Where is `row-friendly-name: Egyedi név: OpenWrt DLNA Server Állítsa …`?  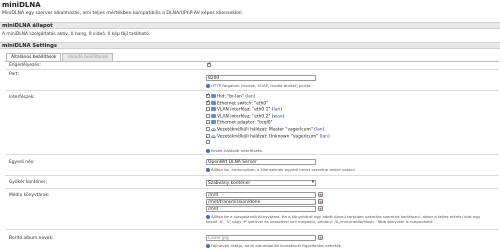 row-friendly-name: Egyedi név: OpenWrt DLNA Server Állítsa … is located at coordinates (252, 166).